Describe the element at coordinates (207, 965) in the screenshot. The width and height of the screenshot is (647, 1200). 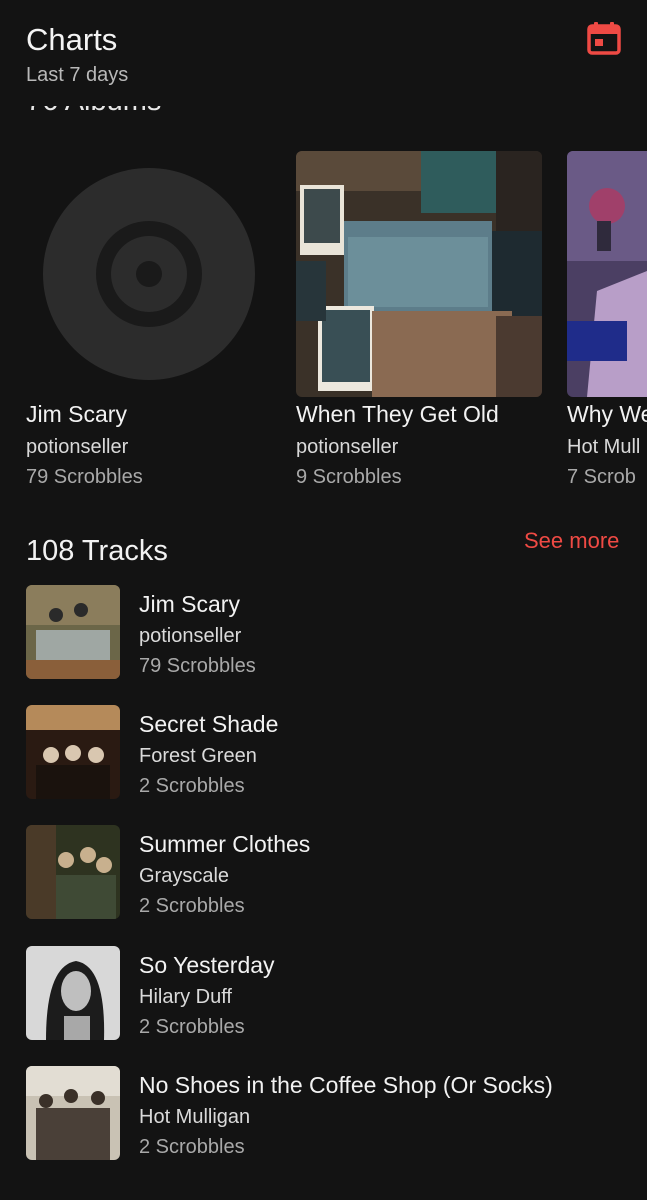
I see `track-name: So Yesterday` at that location.